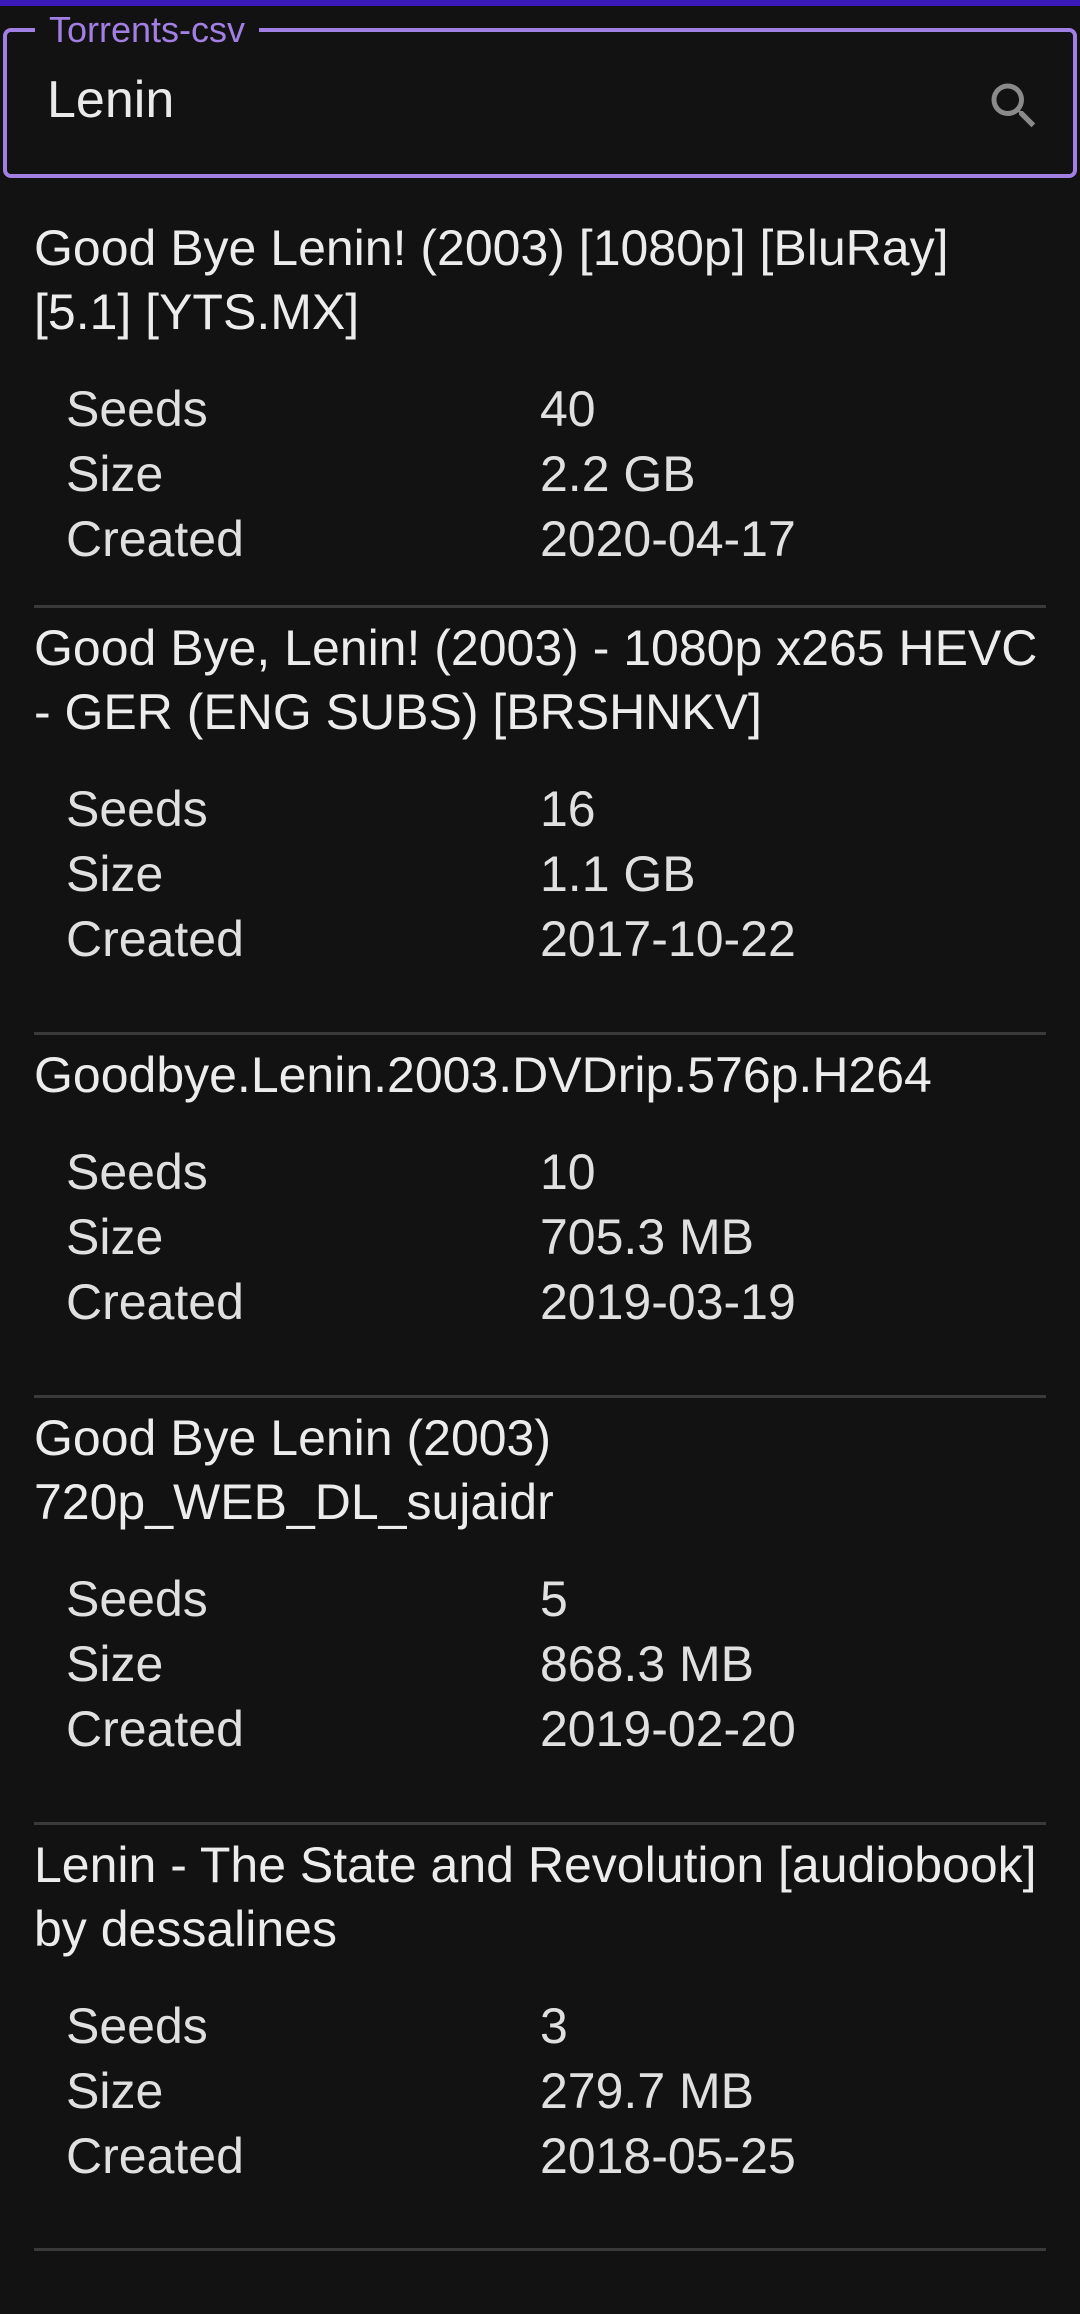  I want to click on seeds-row: Seeds 16, so click(556, 808).